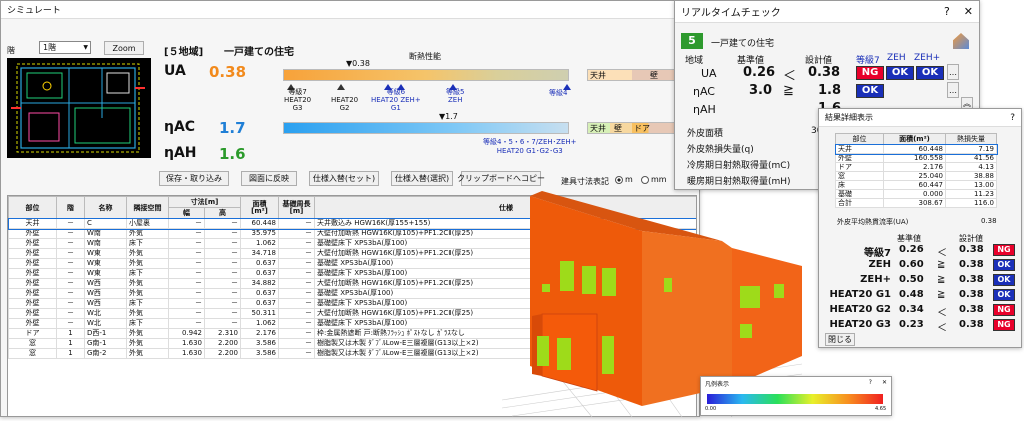  Describe the element at coordinates (260, 313) in the screenshot. I see `table-cell: 50.311` at that location.